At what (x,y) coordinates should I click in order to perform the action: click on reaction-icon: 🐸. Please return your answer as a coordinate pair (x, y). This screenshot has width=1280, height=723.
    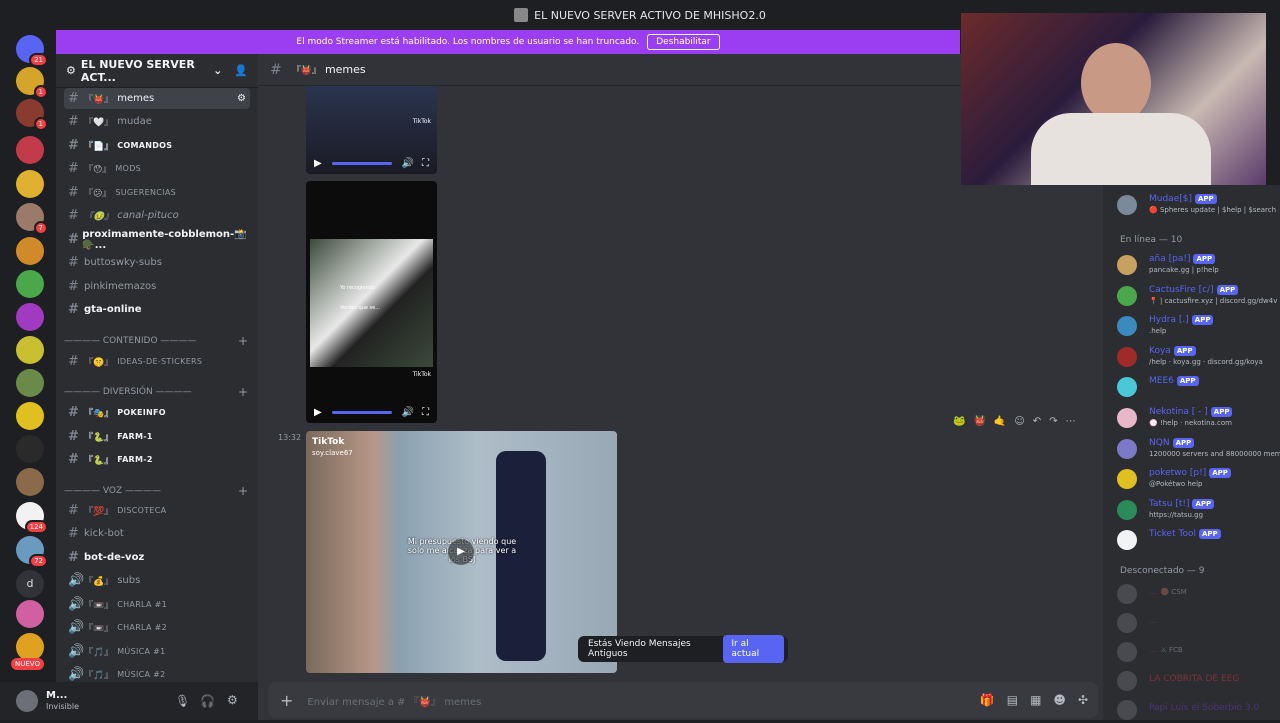
    Looking at the image, I should click on (959, 421).